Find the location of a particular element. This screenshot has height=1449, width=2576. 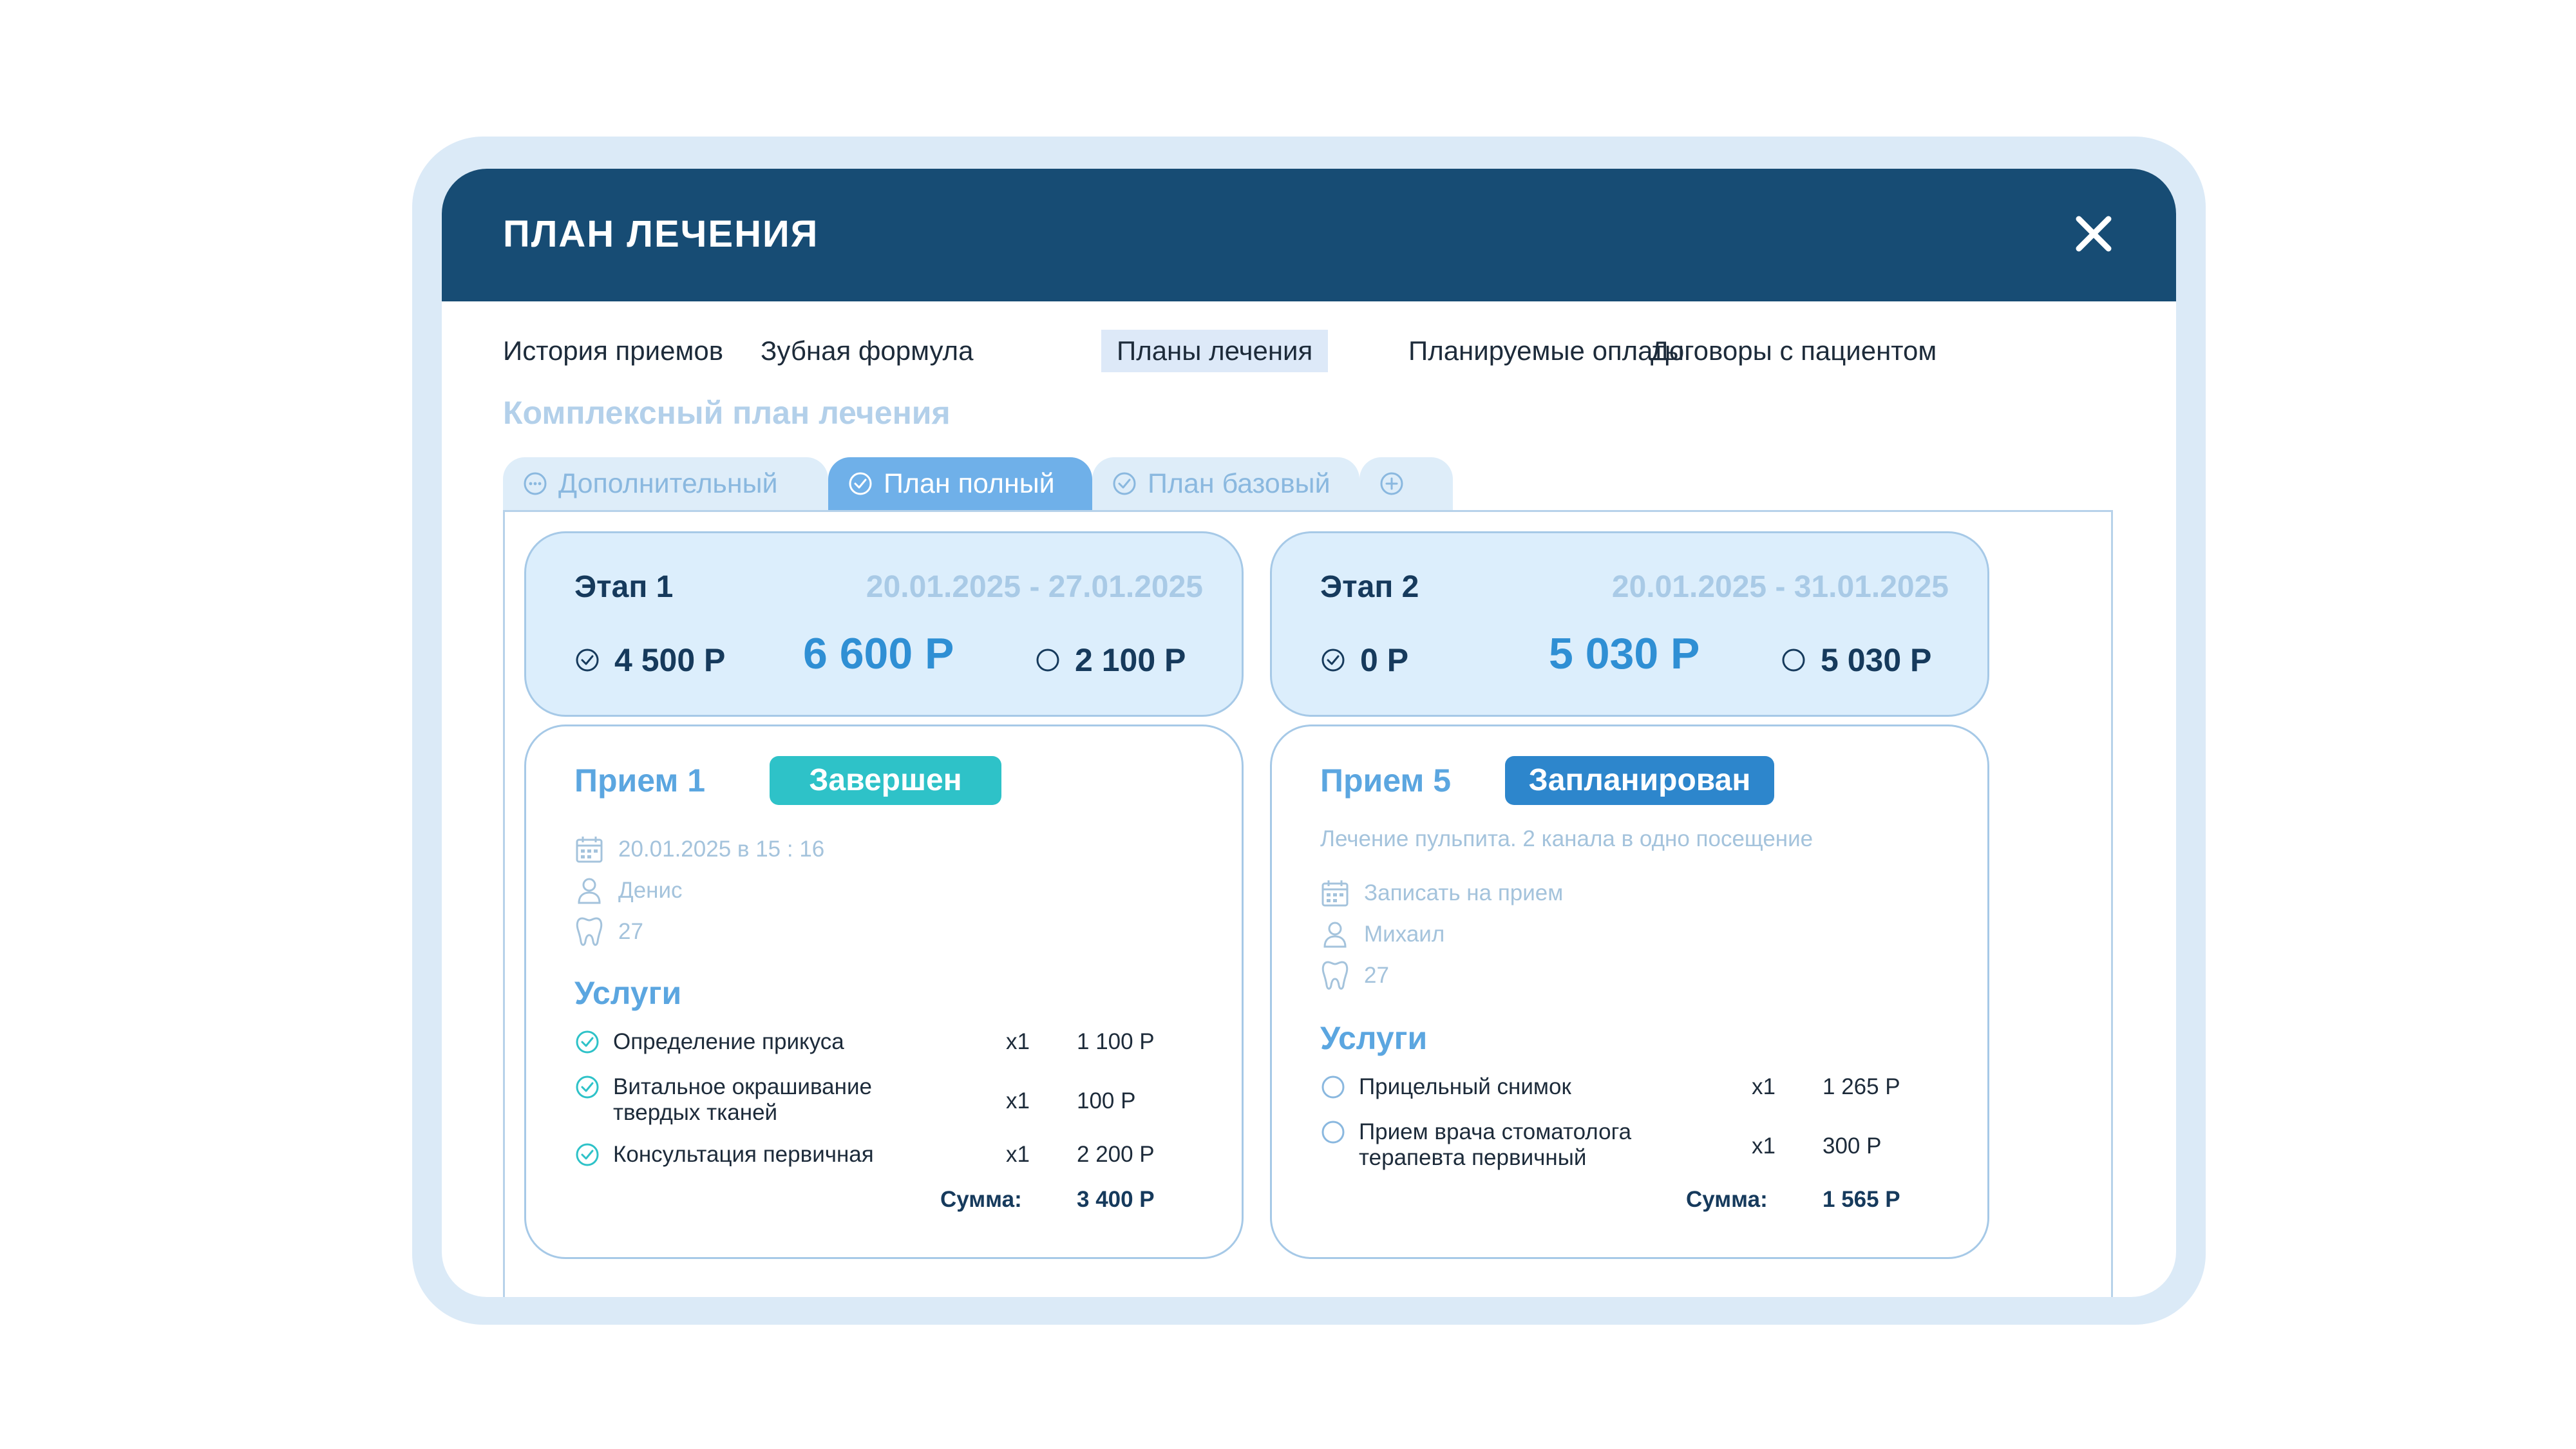

plan-tab-label: План базовый is located at coordinates (1239, 483).